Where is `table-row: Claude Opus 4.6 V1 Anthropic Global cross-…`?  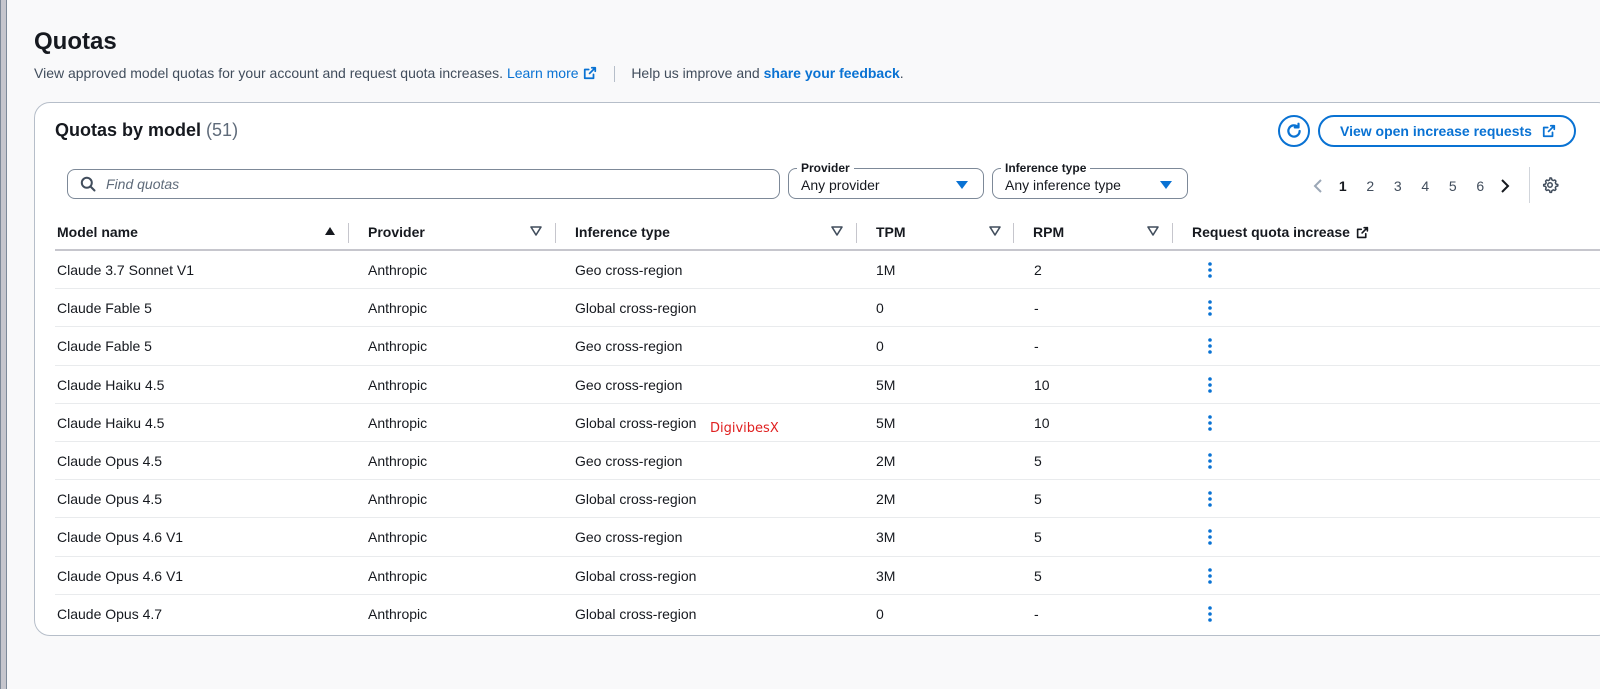
table-row: Claude Opus 4.6 V1 Anthropic Global cross-… is located at coordinates (827, 576).